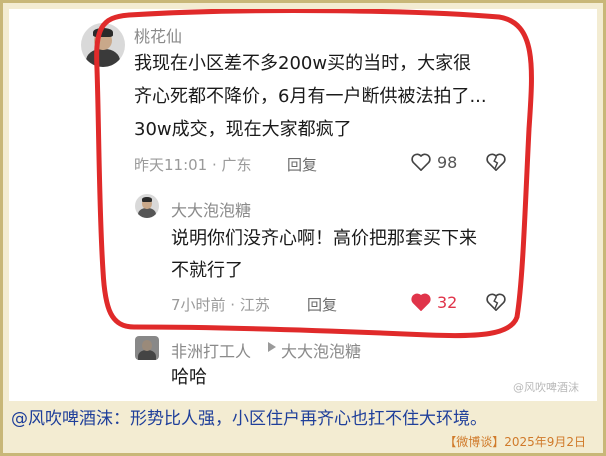 The height and width of the screenshot is (456, 606). I want to click on caption-text: @风吹啤酒沫：形势比人强，小区住户再齐心也扛不住大环境。, so click(249, 419).